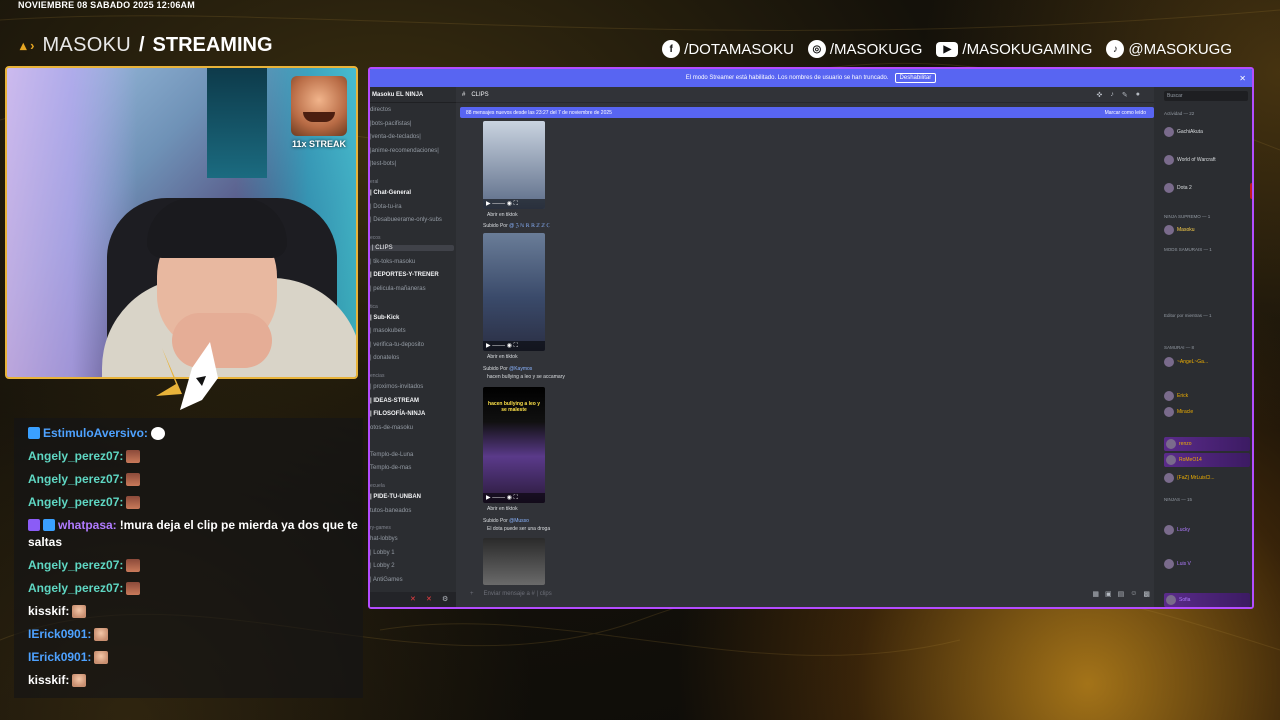 The width and height of the screenshot is (1280, 720). What do you see at coordinates (1112, 95) in the screenshot?
I see `bell-icon: ♪` at bounding box center [1112, 95].